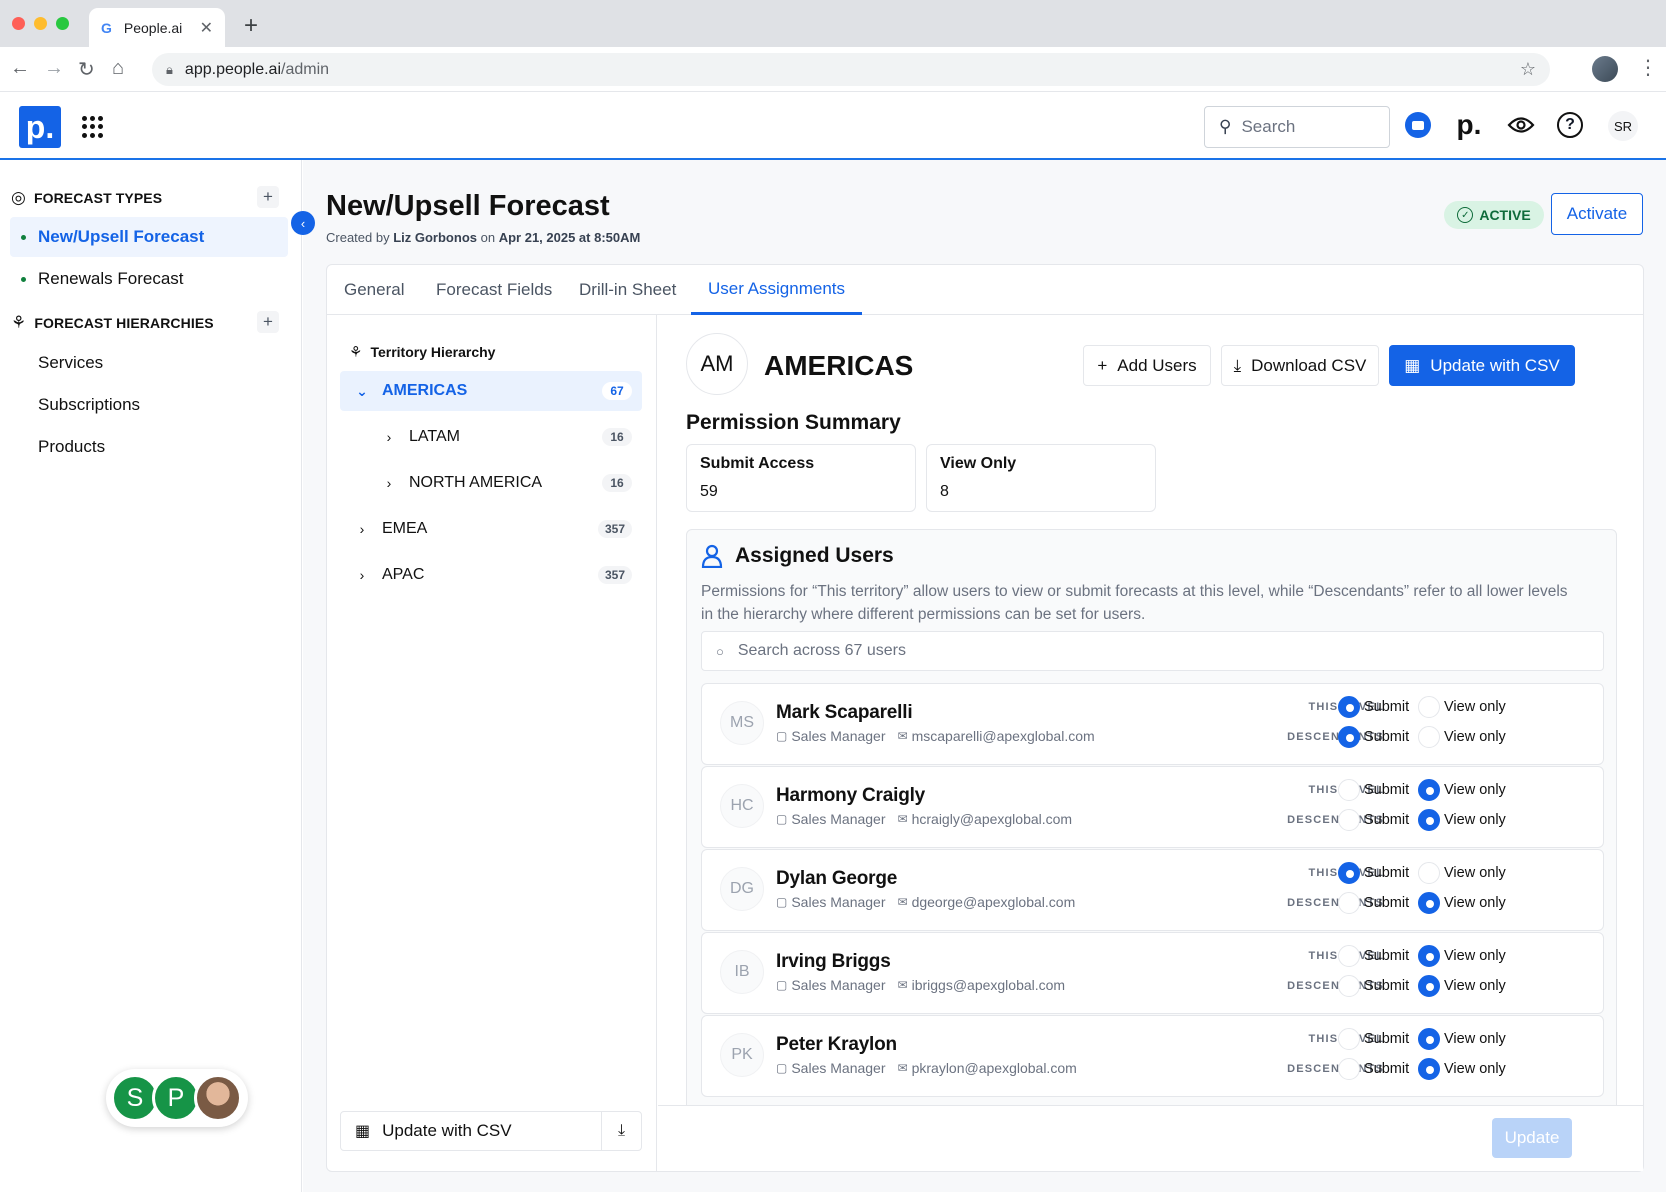 This screenshot has height=1192, width=1666. What do you see at coordinates (491, 529) in the screenshot?
I see `tree-node-emea: › EMEA 357` at bounding box center [491, 529].